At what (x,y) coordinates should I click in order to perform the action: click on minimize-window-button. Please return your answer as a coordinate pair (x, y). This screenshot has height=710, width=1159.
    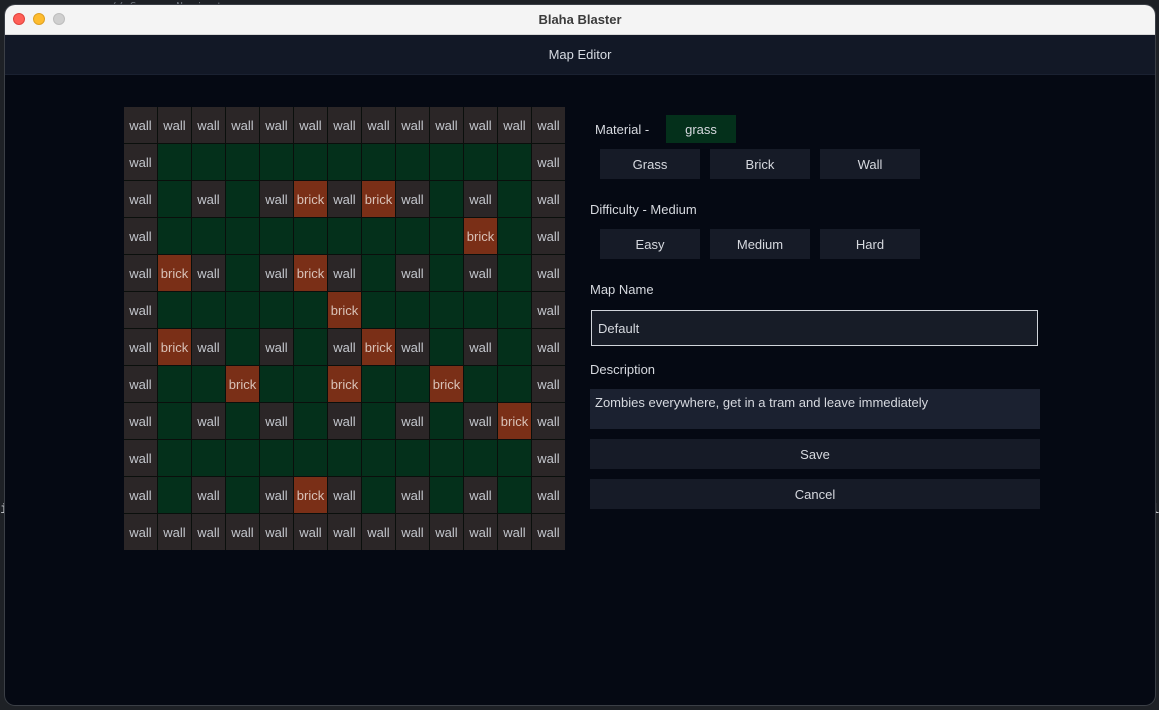
    Looking at the image, I should click on (39, 19).